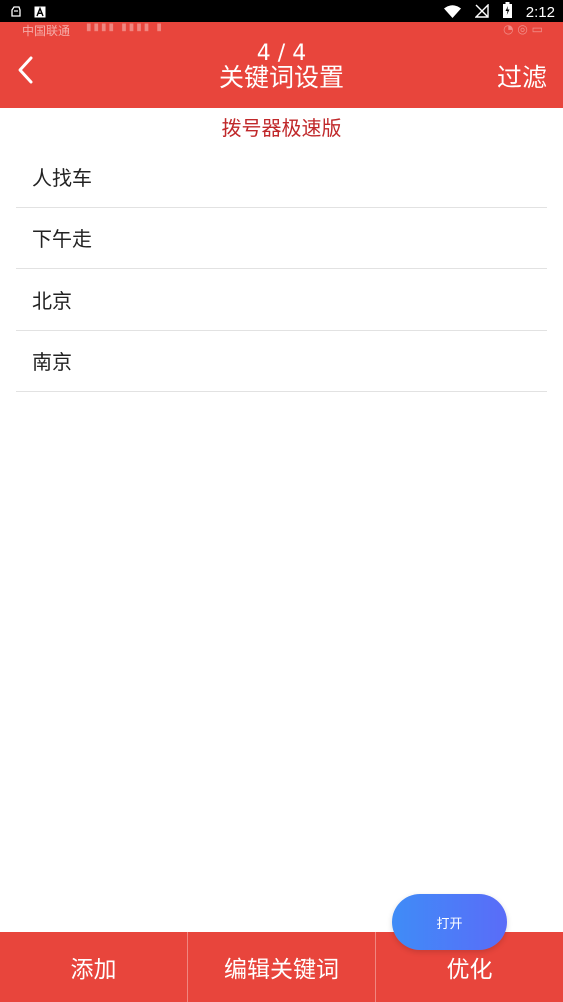  Describe the element at coordinates (281, 77) in the screenshot. I see `page-title: 关键词设置` at that location.